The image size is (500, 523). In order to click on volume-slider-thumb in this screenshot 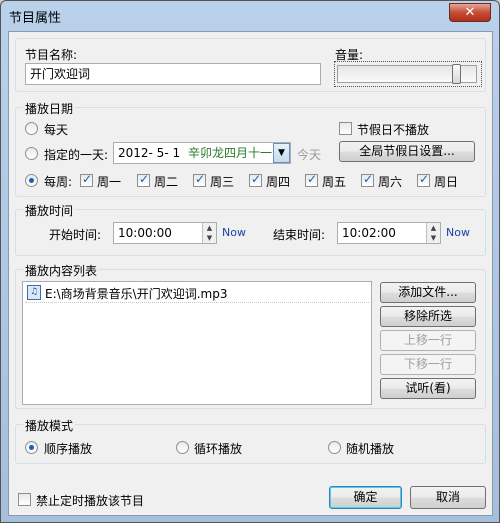, I will do `click(456, 74)`.